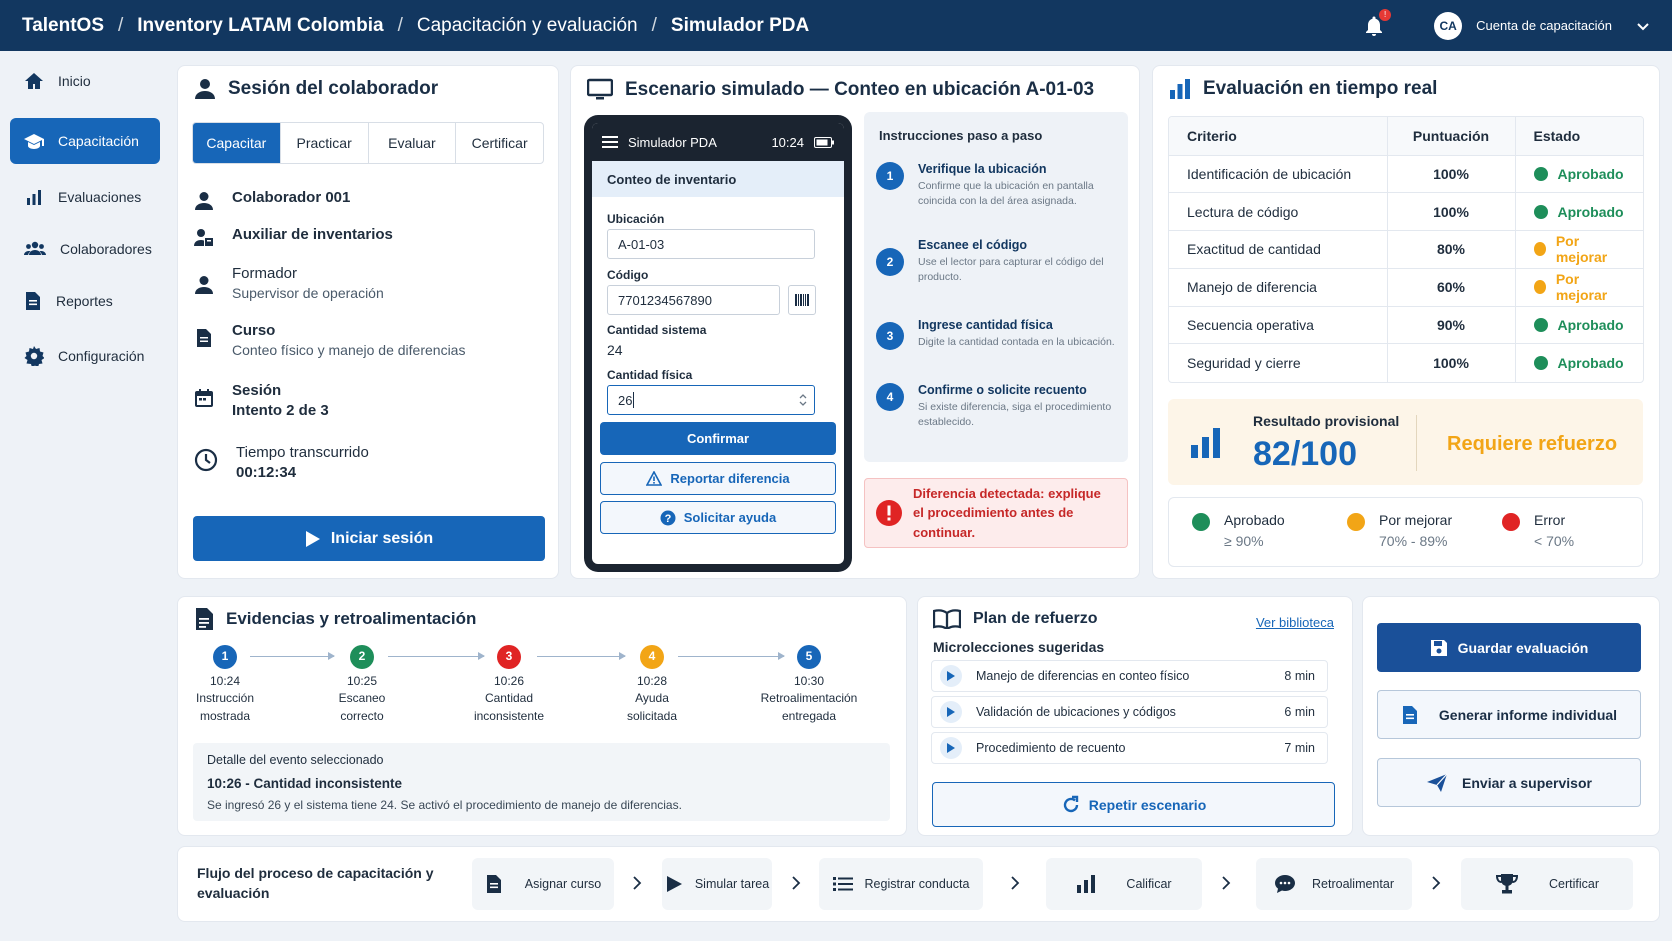 The width and height of the screenshot is (1672, 941). I want to click on send-supervisor-button: Enviar a supervisor, so click(1509, 782).